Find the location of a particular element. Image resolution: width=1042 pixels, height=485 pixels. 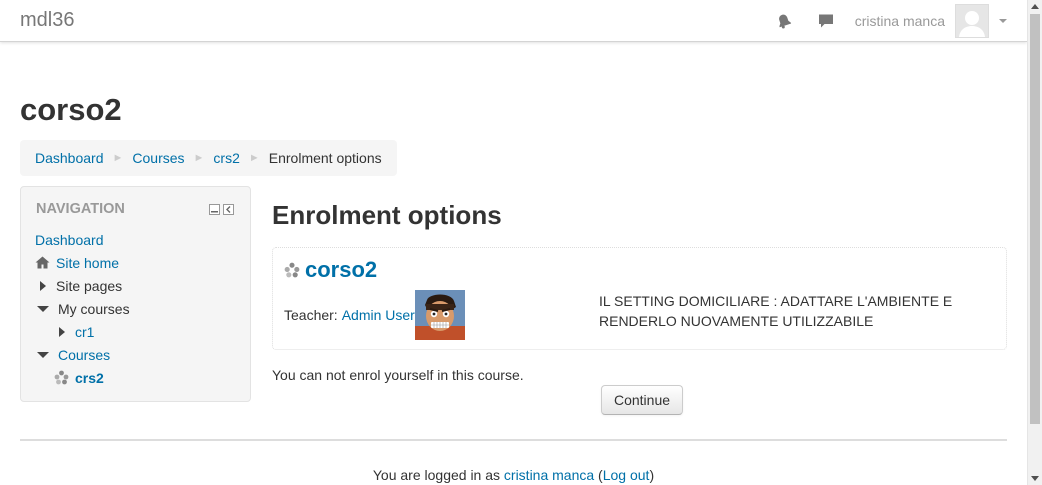

login-info-open-paren: ( is located at coordinates (598, 475).